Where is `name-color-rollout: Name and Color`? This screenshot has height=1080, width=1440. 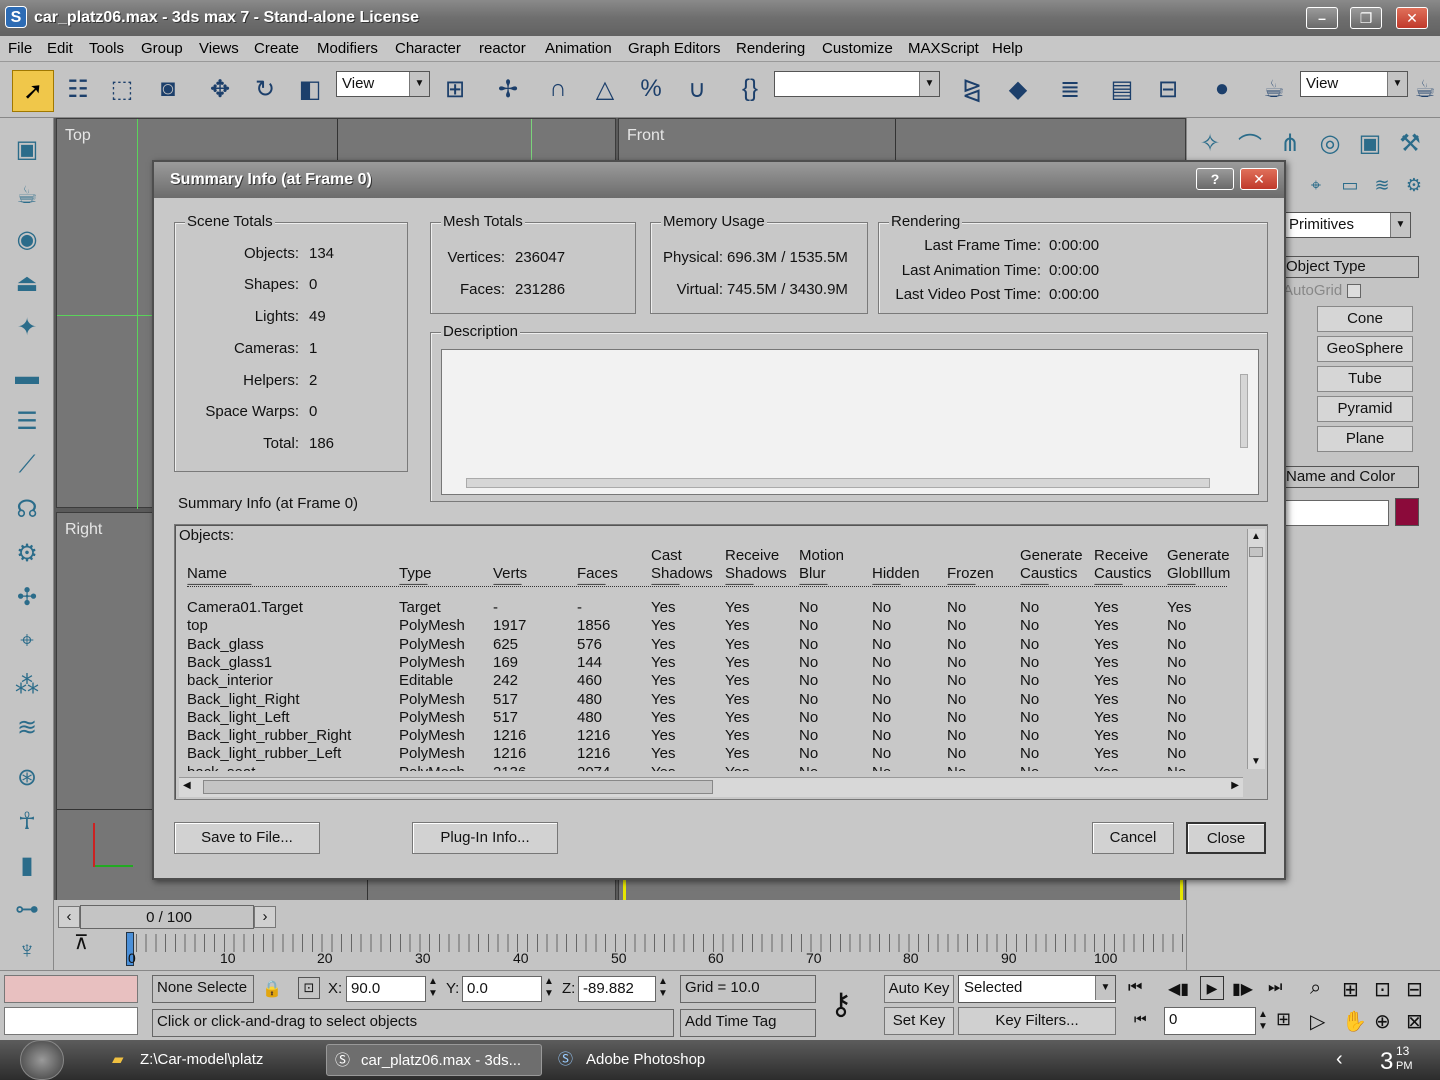
name-color-rollout: Name and Color is located at coordinates (1351, 477).